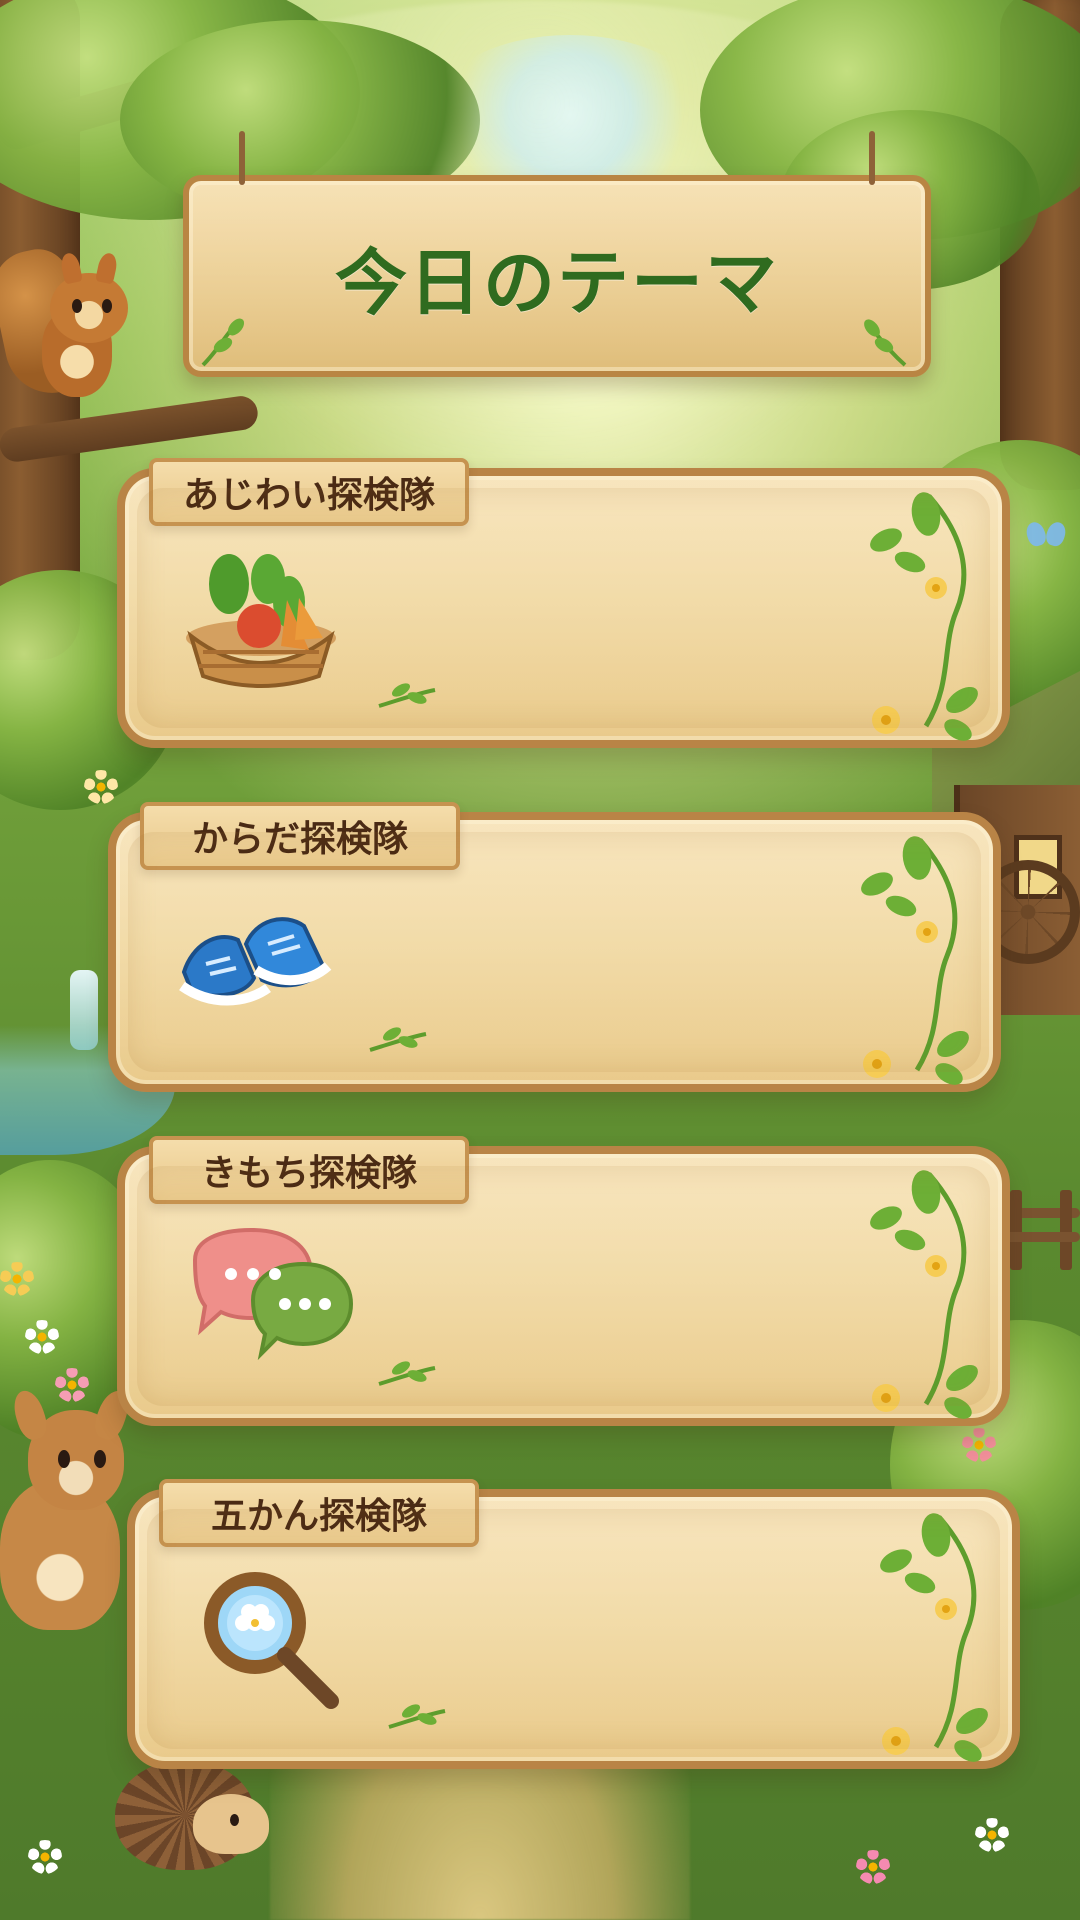  Describe the element at coordinates (84, 1010) in the screenshot. I see `waterfall` at that location.